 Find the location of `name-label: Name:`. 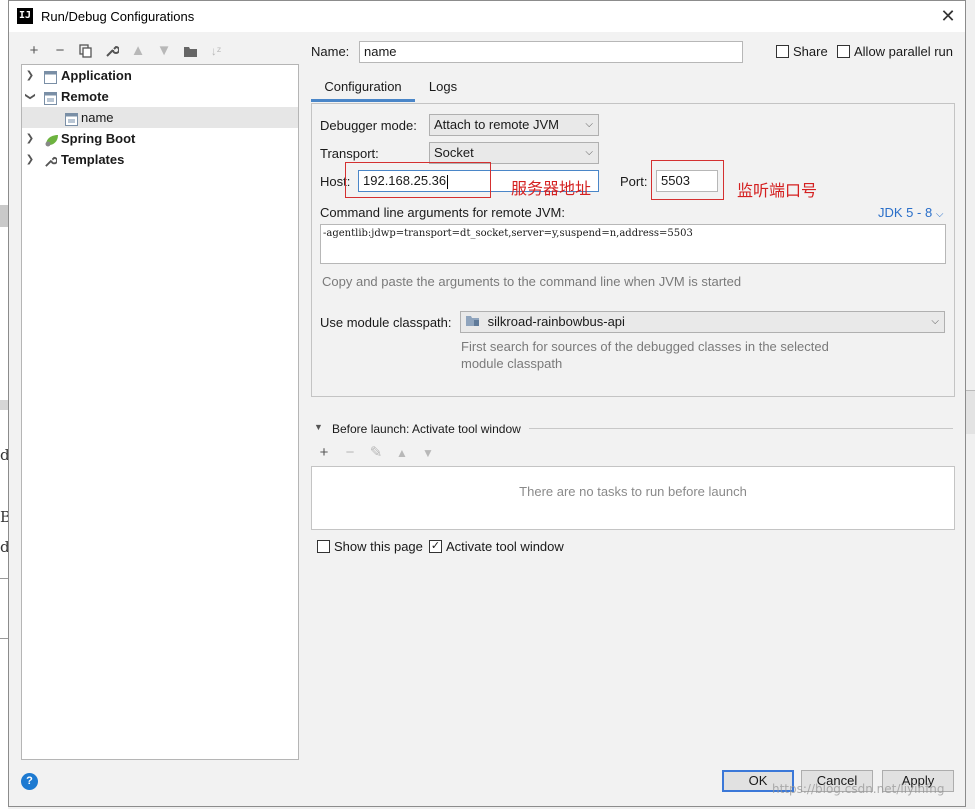

name-label: Name: is located at coordinates (330, 51).